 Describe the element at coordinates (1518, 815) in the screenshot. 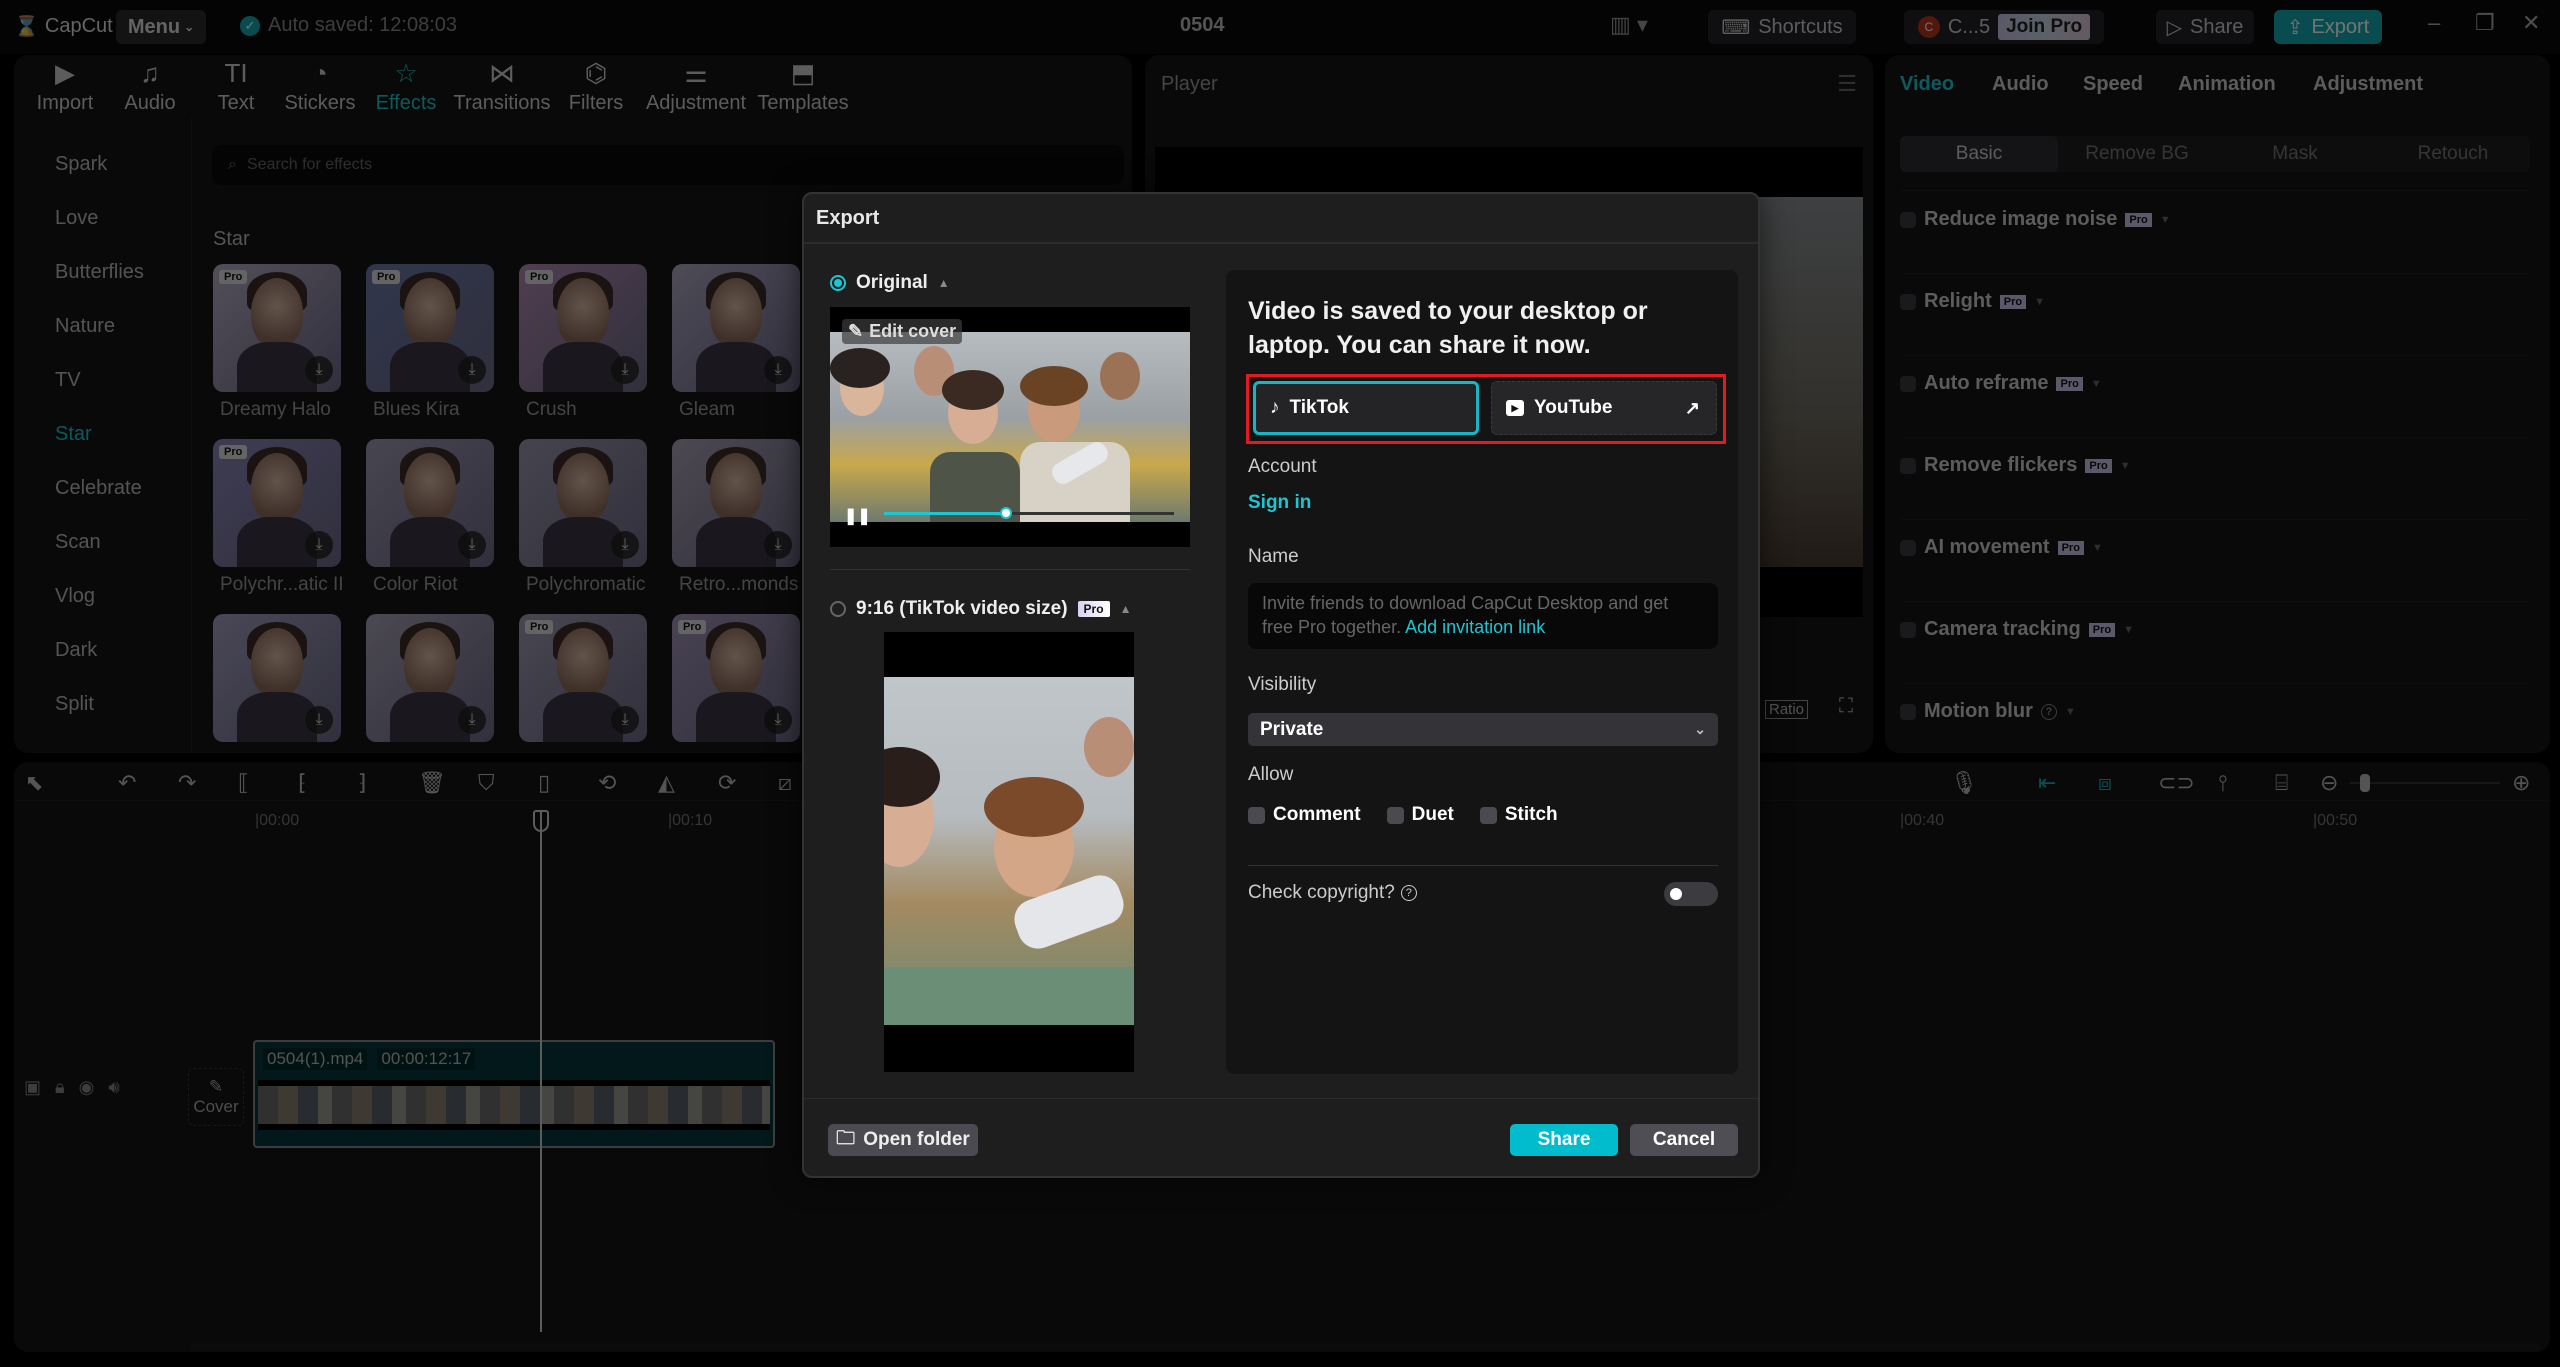

I see `allow-stitch: Stitch` at that location.